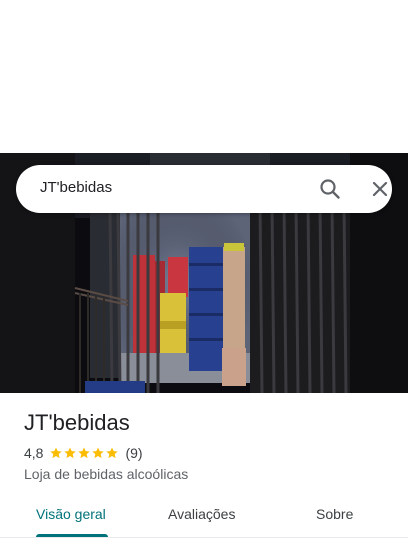 The height and width of the screenshot is (546, 408). Describe the element at coordinates (34, 453) in the screenshot. I see `rating-value: 4,8` at that location.